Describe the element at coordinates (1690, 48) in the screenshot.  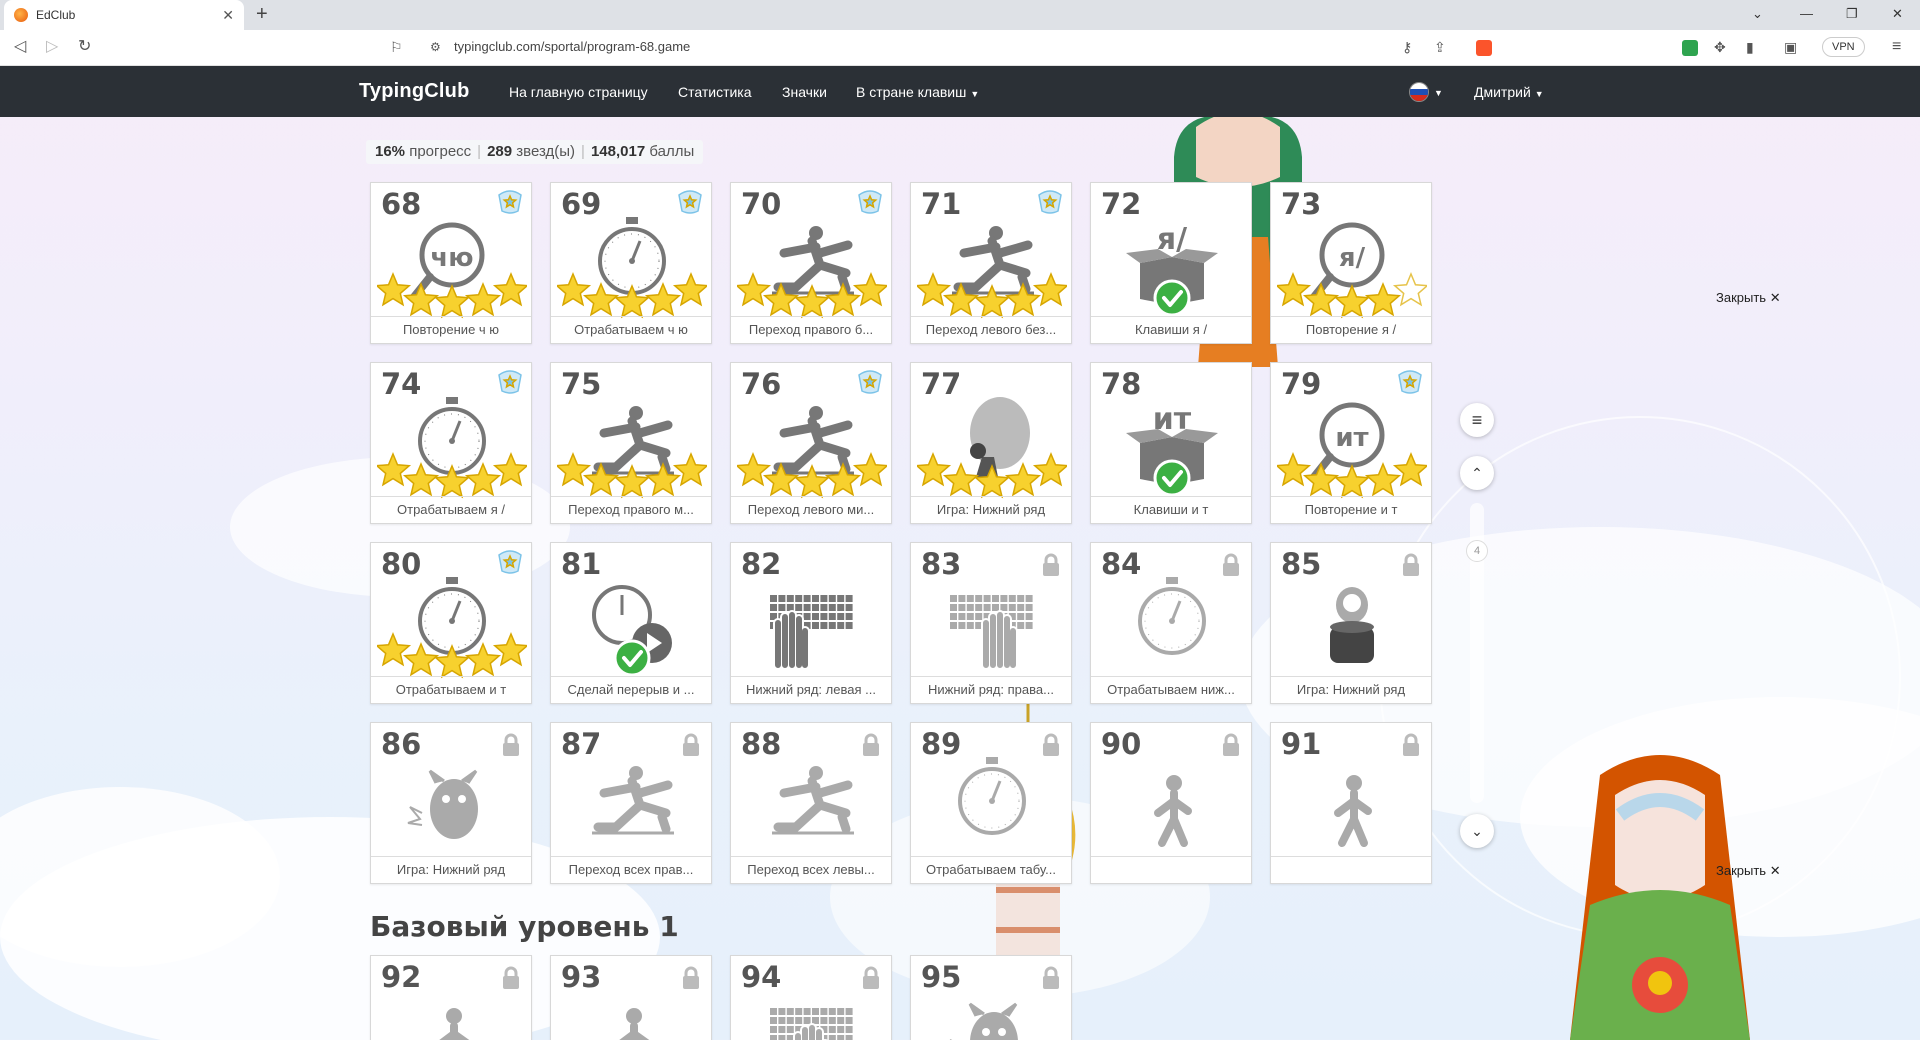
I see `extension-r-icon` at that location.